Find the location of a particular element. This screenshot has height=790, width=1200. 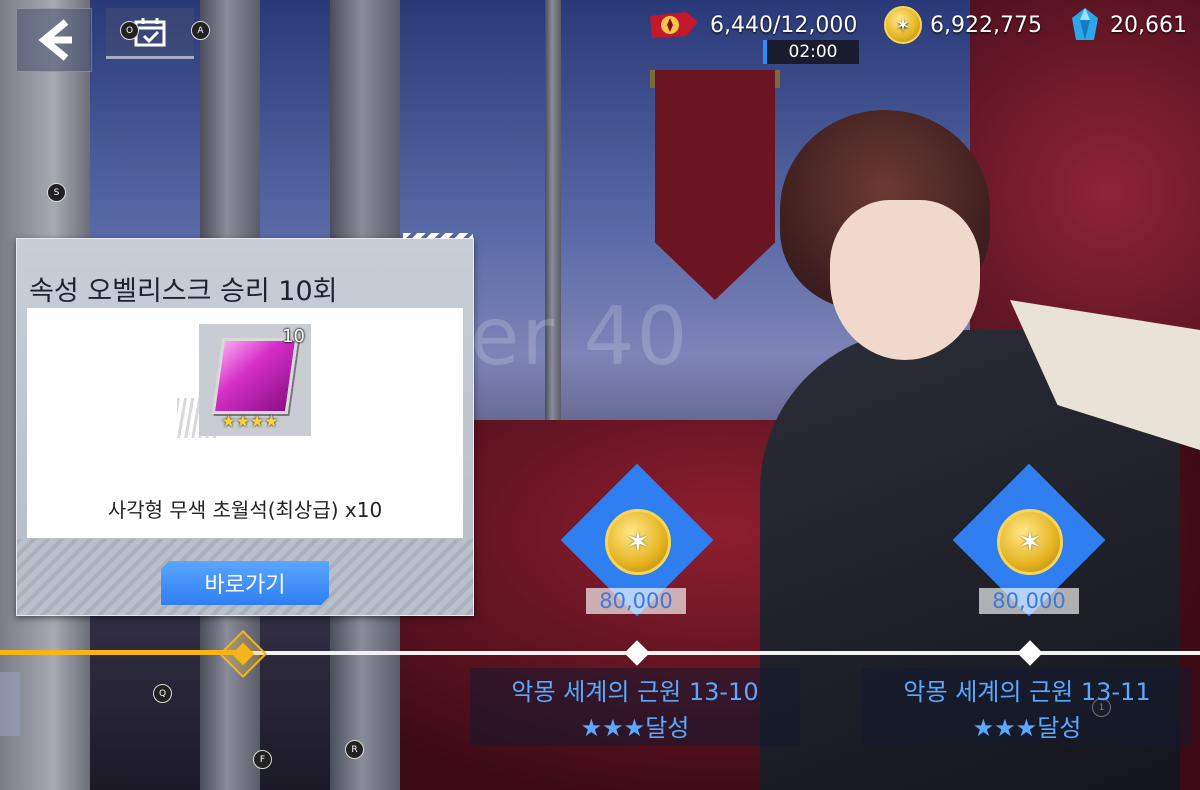

character-face is located at coordinates (905, 280).